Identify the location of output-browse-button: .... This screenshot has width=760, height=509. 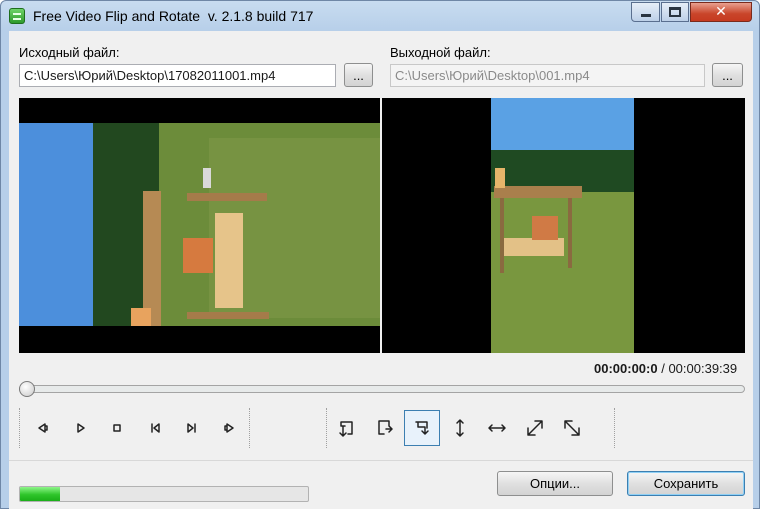
(727, 75).